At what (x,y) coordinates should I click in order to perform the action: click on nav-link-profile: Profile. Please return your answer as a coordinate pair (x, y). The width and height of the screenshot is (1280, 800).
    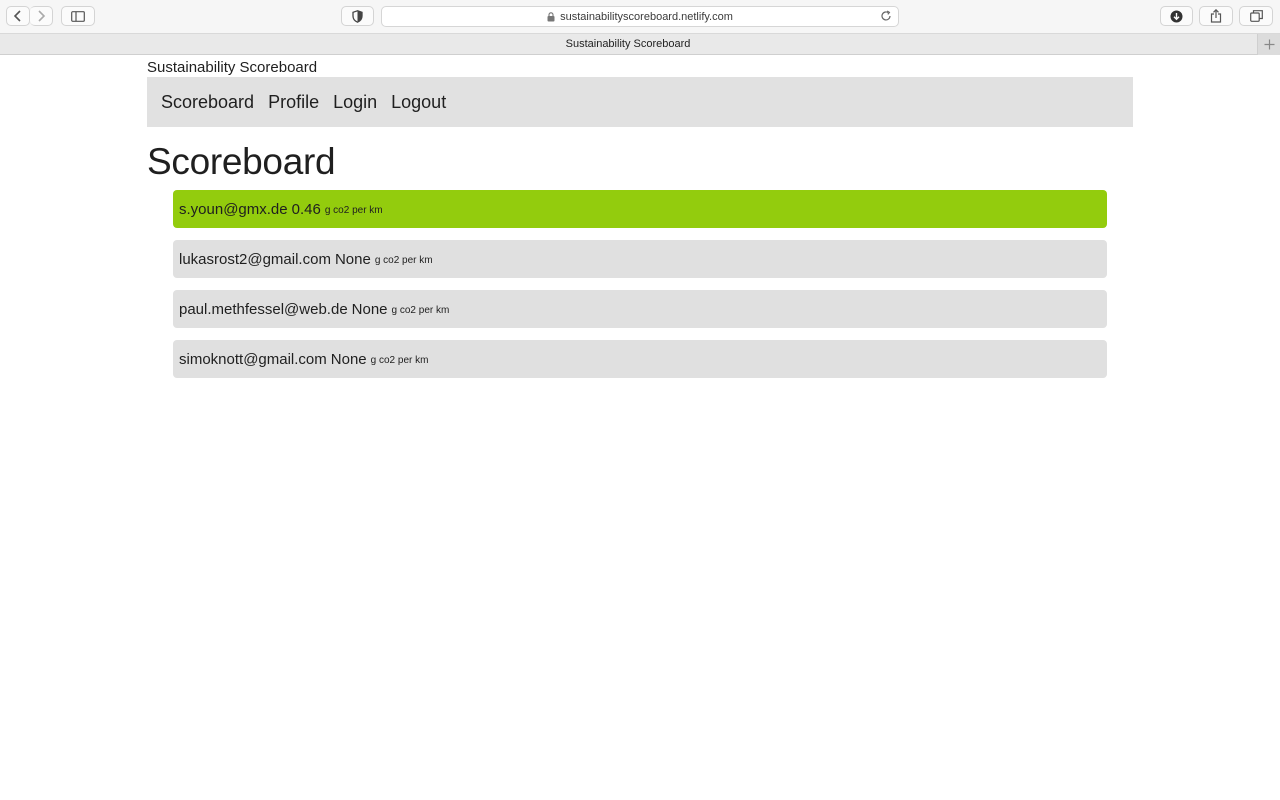
    Looking at the image, I should click on (293, 102).